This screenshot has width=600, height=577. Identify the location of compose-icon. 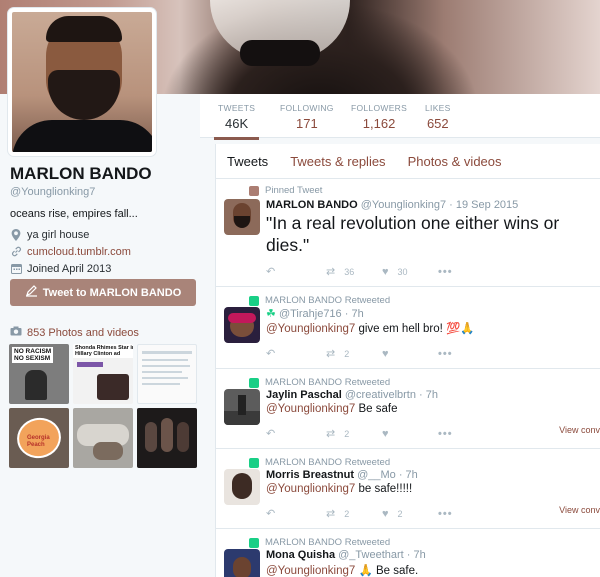
(31, 292).